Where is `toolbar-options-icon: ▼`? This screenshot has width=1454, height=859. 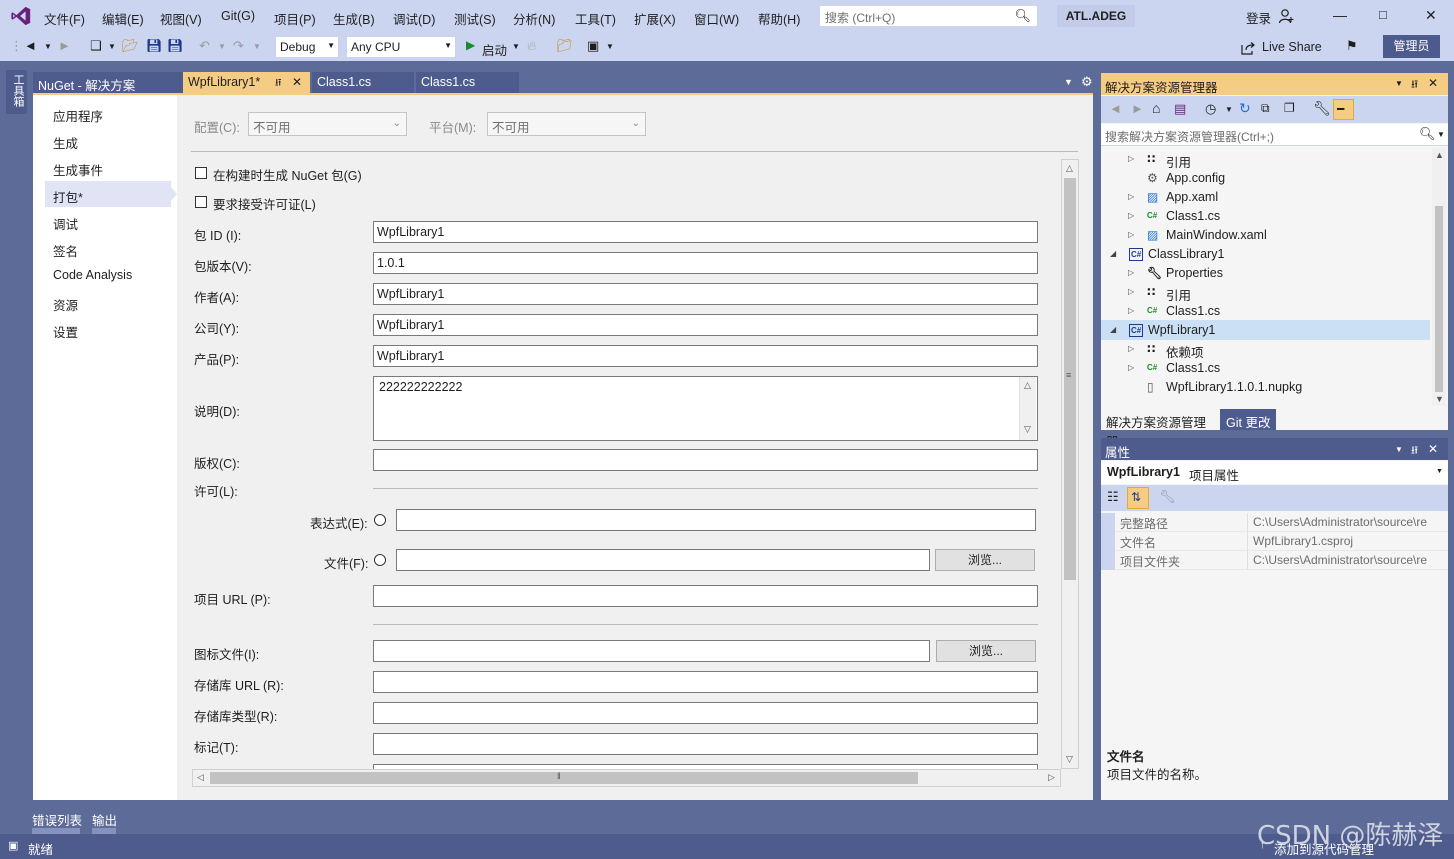 toolbar-options-icon: ▼ is located at coordinates (610, 46).